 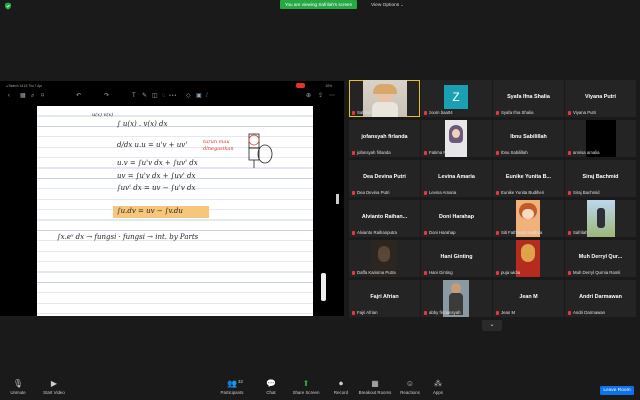 I want to click on note-line-5: uv = ∫u'v dx + ∫uv' dx, so click(x=156, y=176).